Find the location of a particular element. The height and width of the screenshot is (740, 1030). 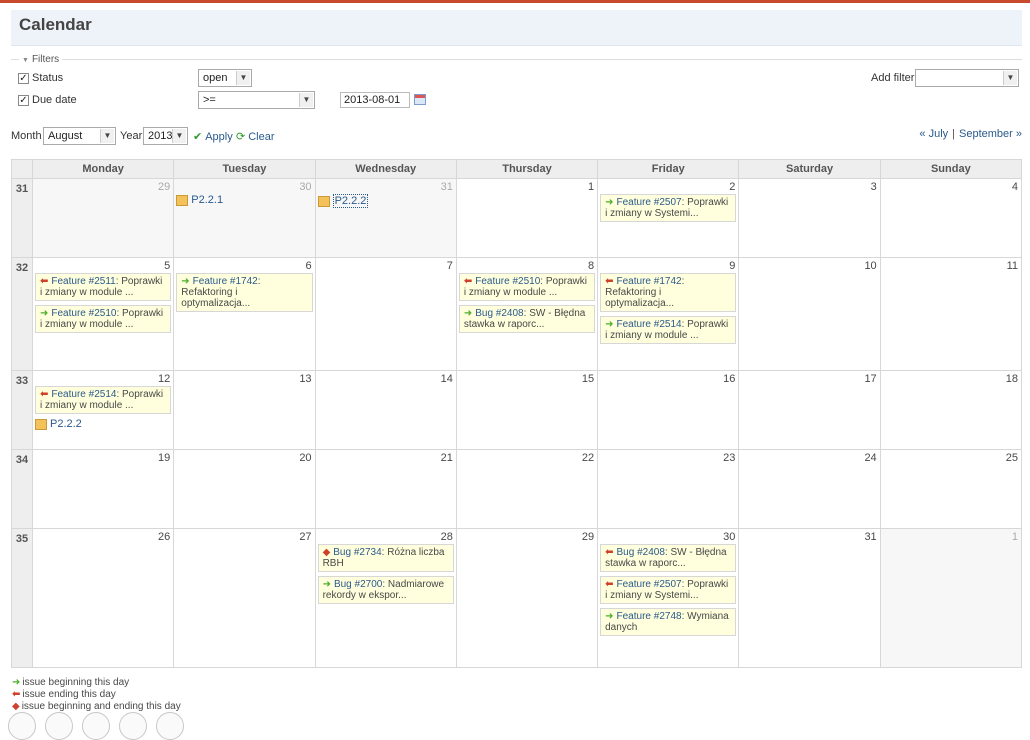

day-number: 22 is located at coordinates (588, 458).